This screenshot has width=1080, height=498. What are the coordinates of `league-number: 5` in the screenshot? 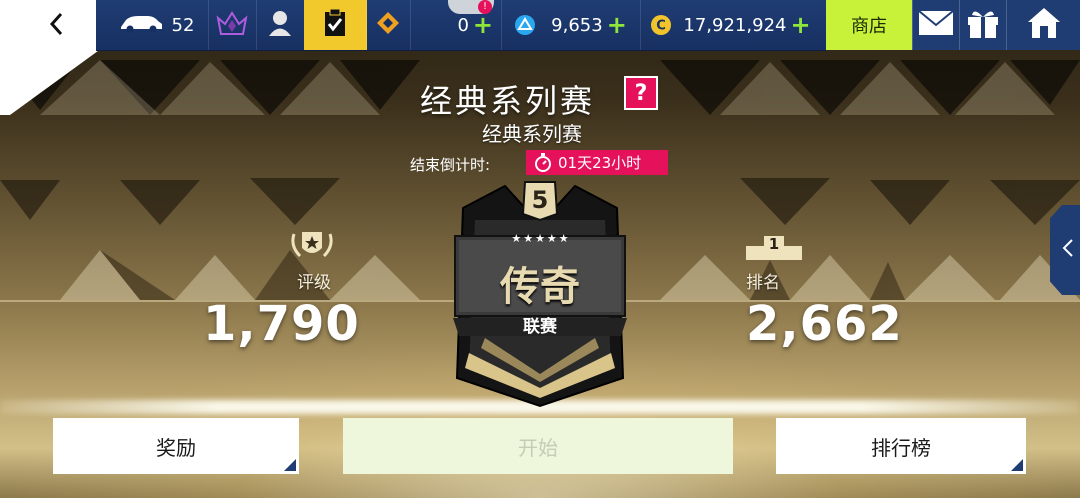 It's located at (540, 200).